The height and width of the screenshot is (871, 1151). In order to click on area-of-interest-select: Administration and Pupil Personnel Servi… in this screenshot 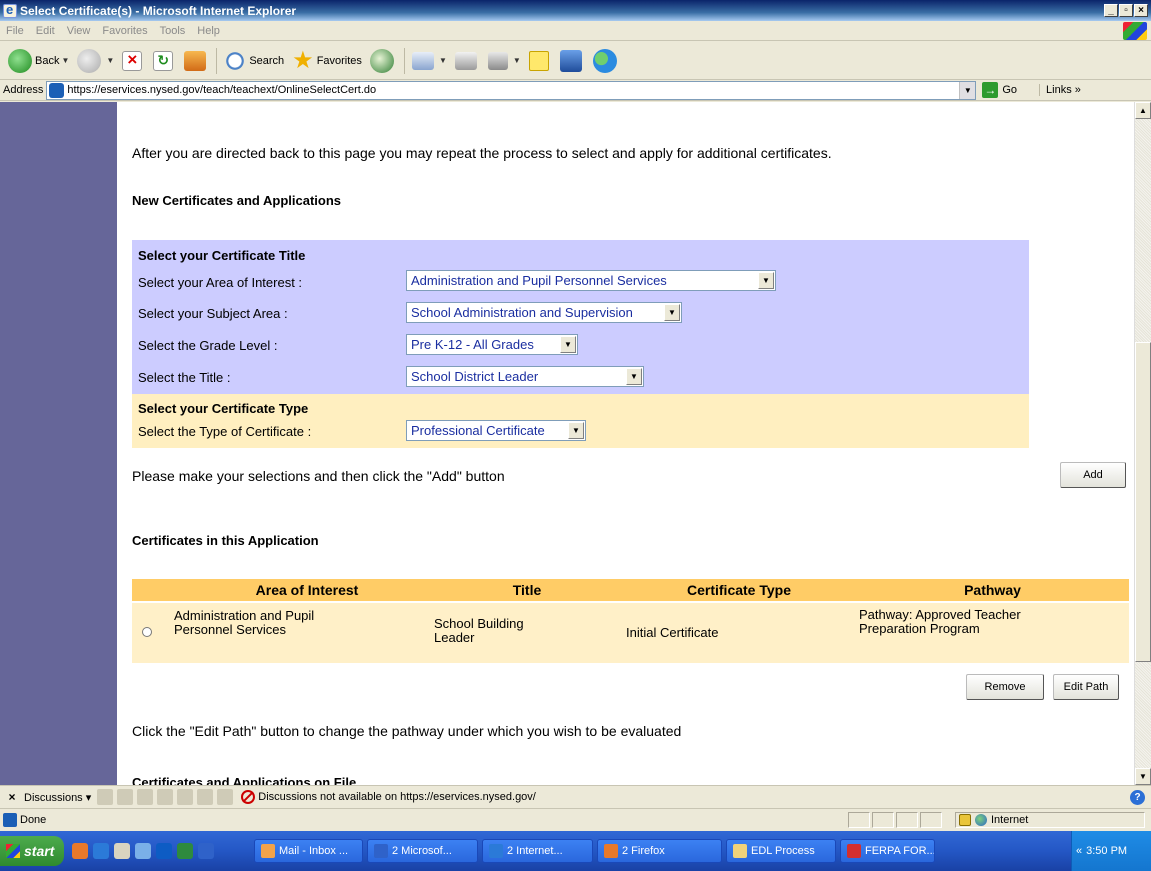, I will do `click(591, 280)`.